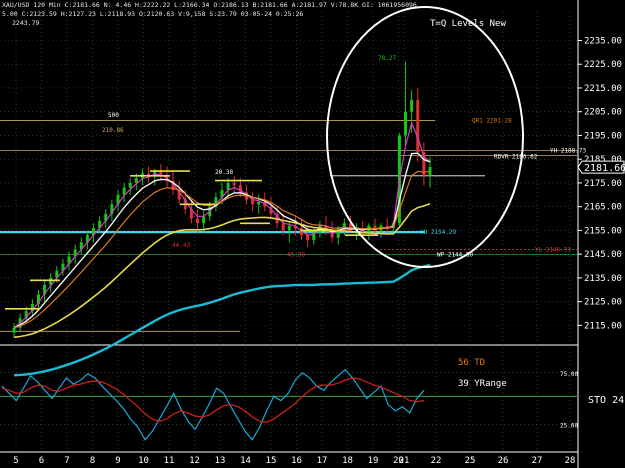  What do you see at coordinates (603, 41) in the screenshot?
I see `price-tick-label: 2235.00` at bounding box center [603, 41].